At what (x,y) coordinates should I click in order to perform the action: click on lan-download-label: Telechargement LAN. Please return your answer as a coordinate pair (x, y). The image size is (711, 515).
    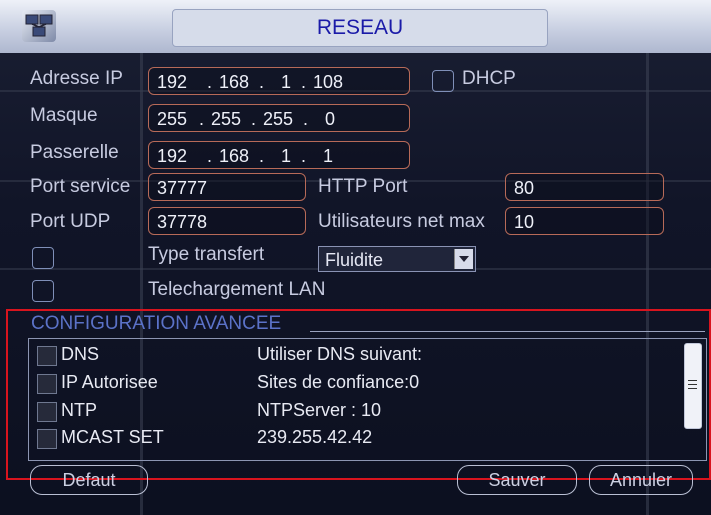
    Looking at the image, I should click on (237, 289).